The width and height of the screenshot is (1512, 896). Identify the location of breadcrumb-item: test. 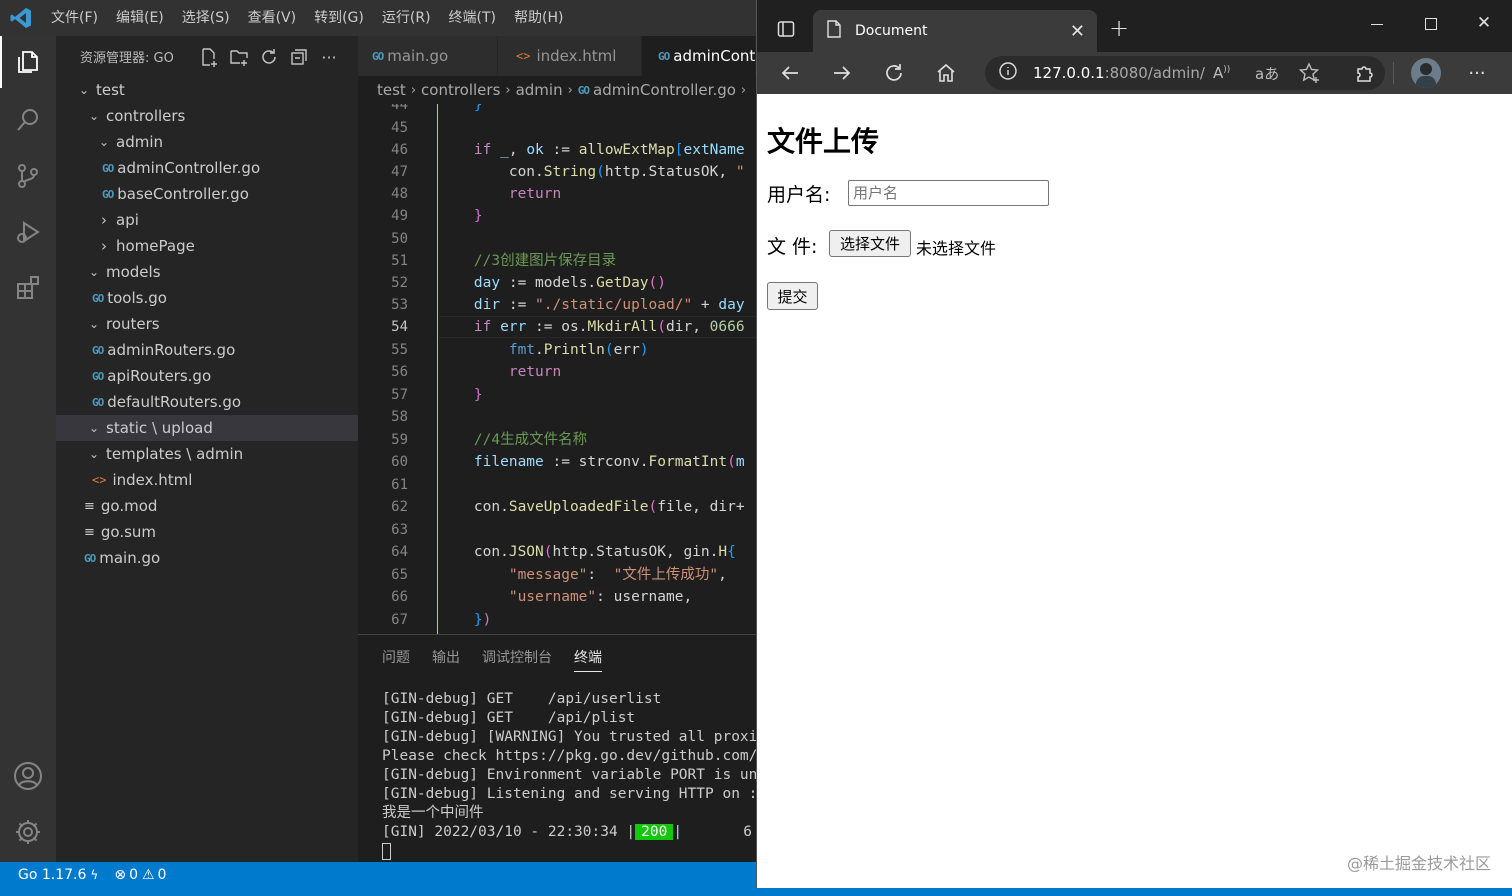
(391, 90).